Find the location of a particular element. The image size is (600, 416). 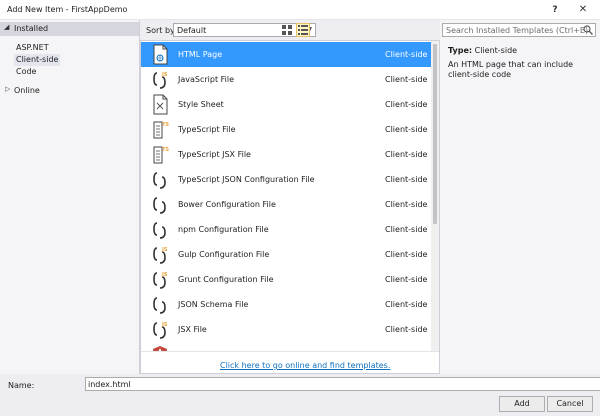

typescript-file-icon: TS is located at coordinates (160, 129).